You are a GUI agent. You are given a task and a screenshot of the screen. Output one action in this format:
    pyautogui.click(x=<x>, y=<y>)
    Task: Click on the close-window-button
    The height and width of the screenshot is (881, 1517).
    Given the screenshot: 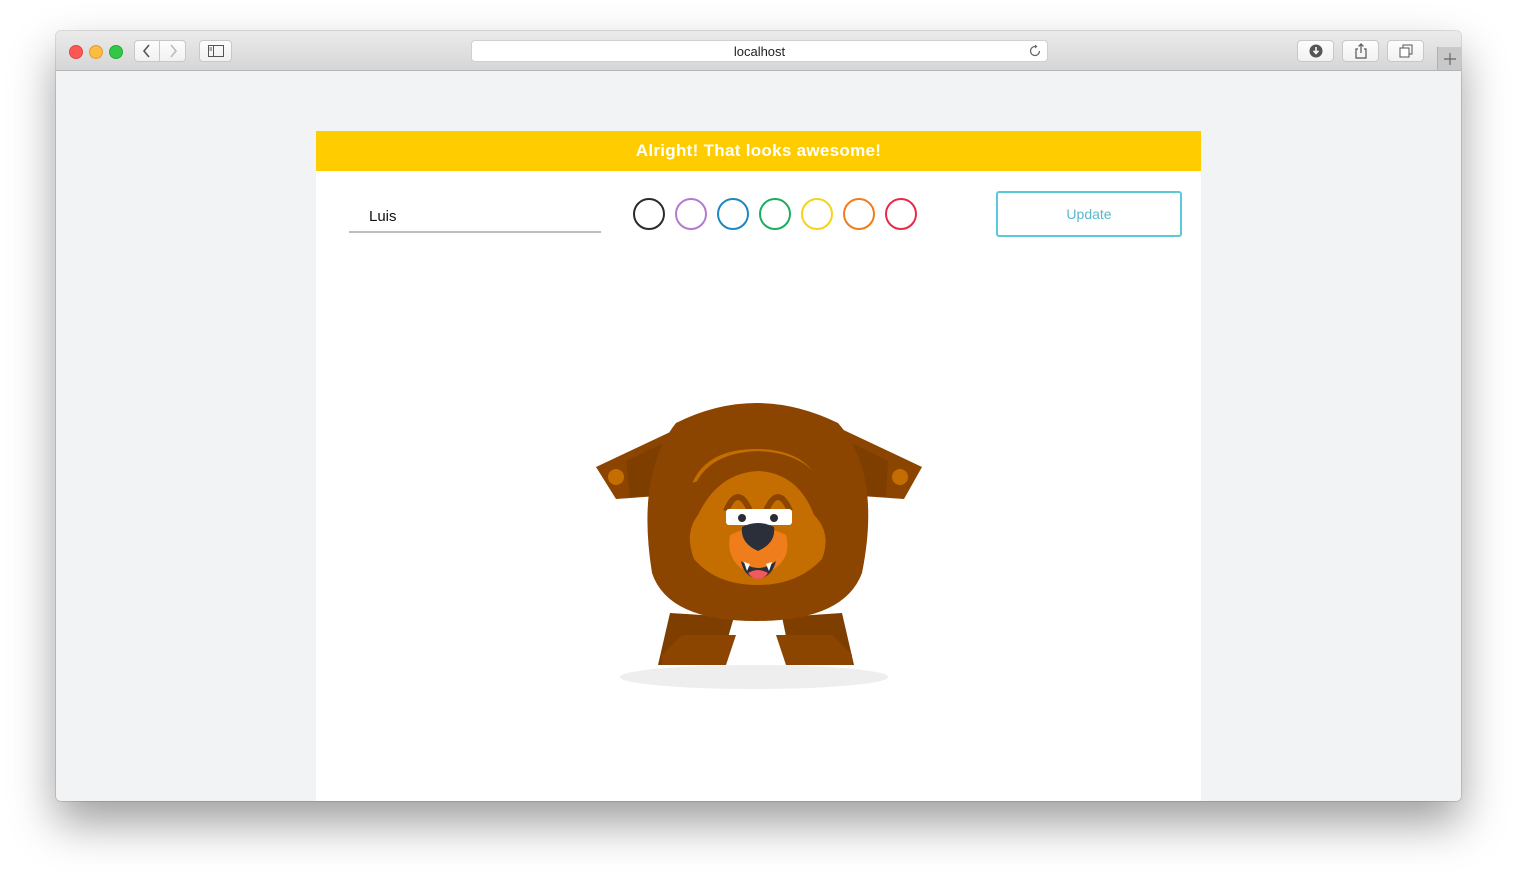 What is the action you would take?
    pyautogui.click(x=76, y=52)
    